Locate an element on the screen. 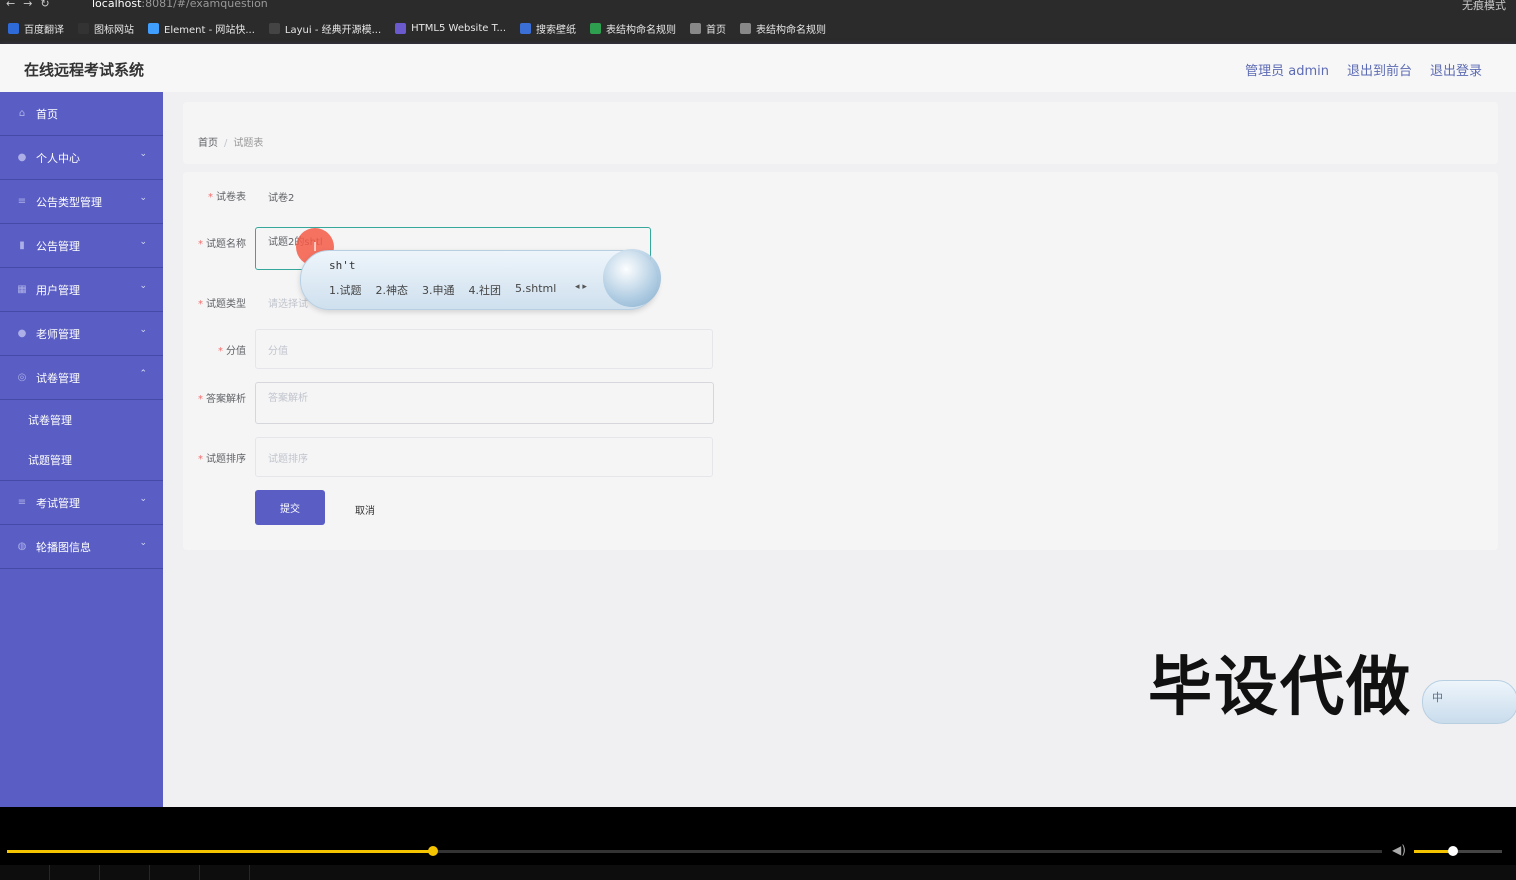 Image resolution: width=1516 pixels, height=880 pixels. sidebar-item-notice: ▮ 公告管理 ⌄ is located at coordinates (81, 246).